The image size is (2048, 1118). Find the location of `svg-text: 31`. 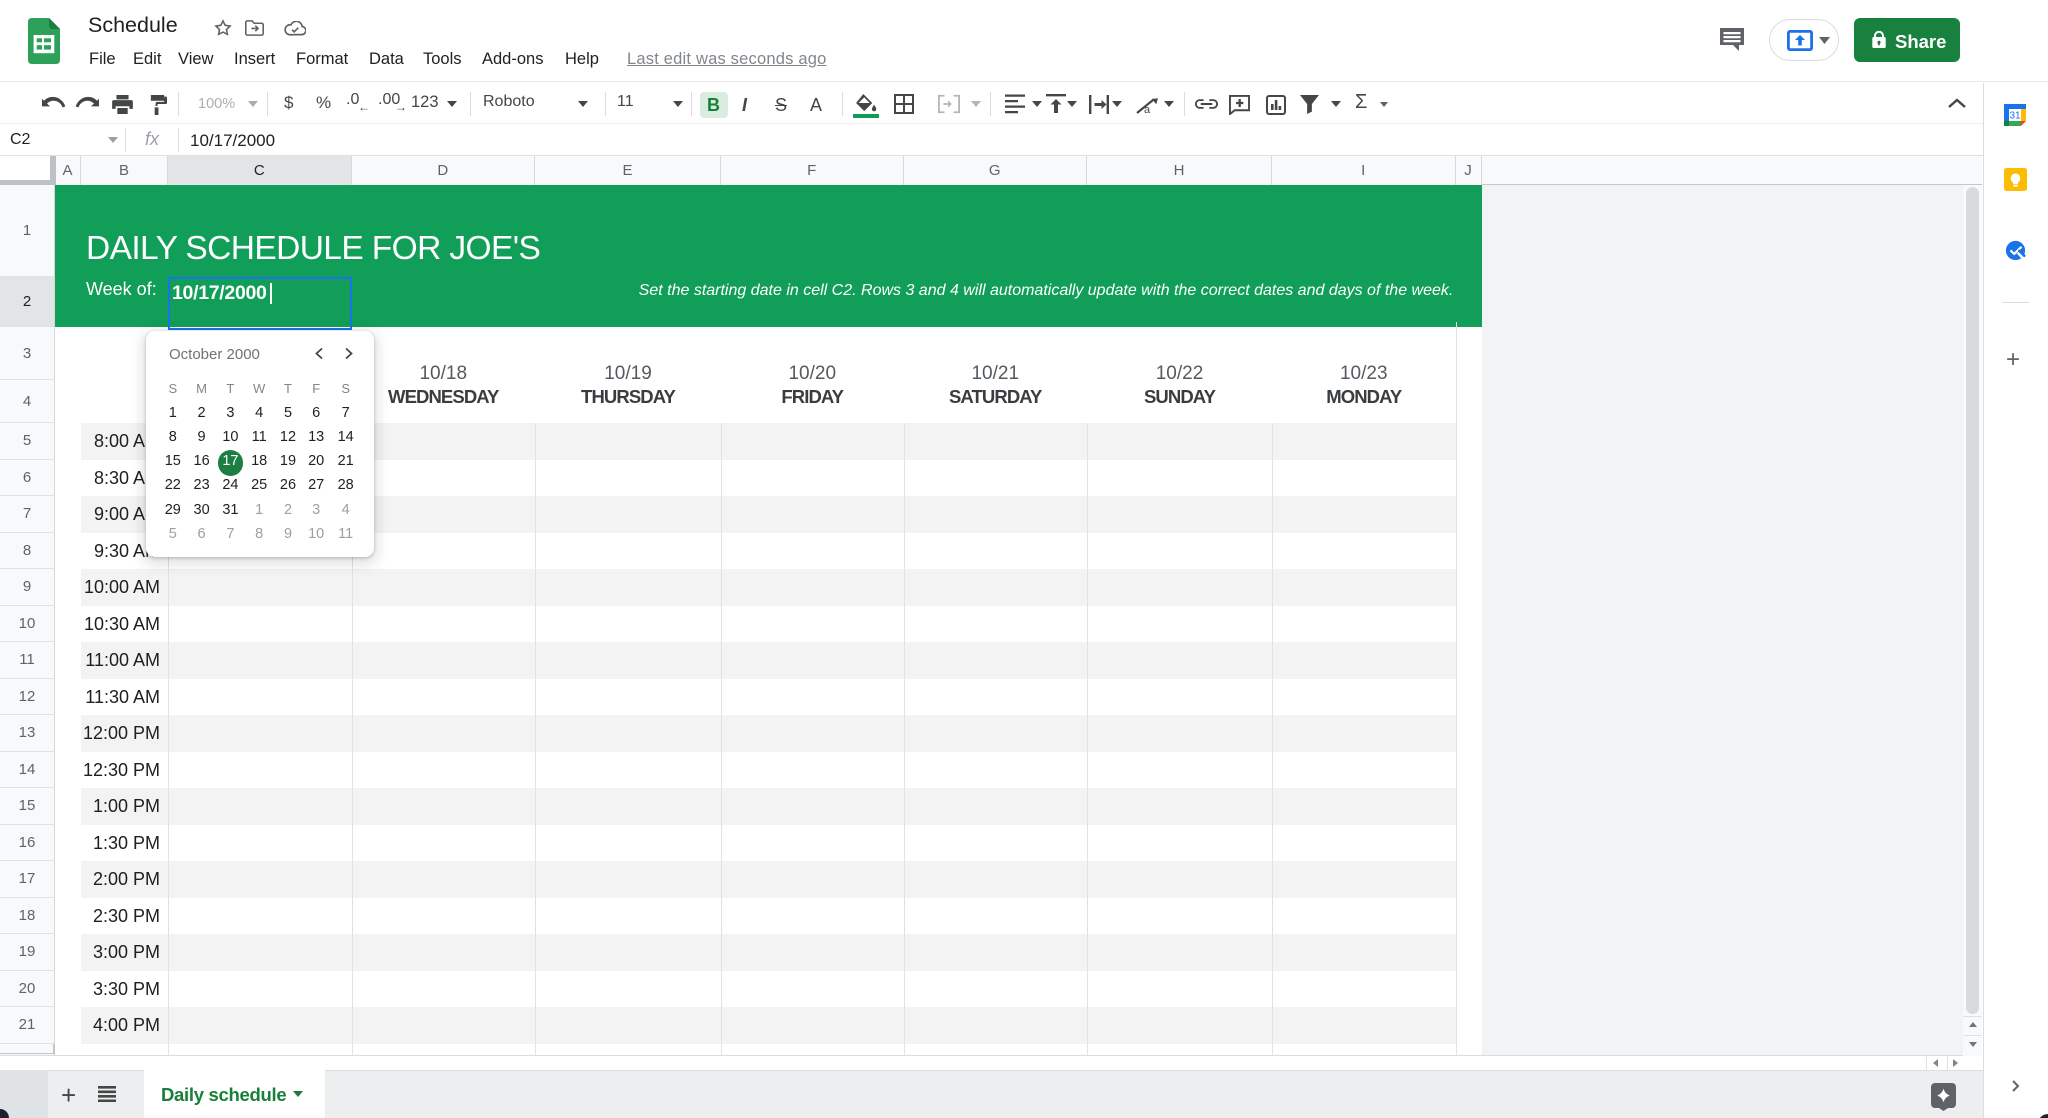

svg-text: 31 is located at coordinates (2015, 116).